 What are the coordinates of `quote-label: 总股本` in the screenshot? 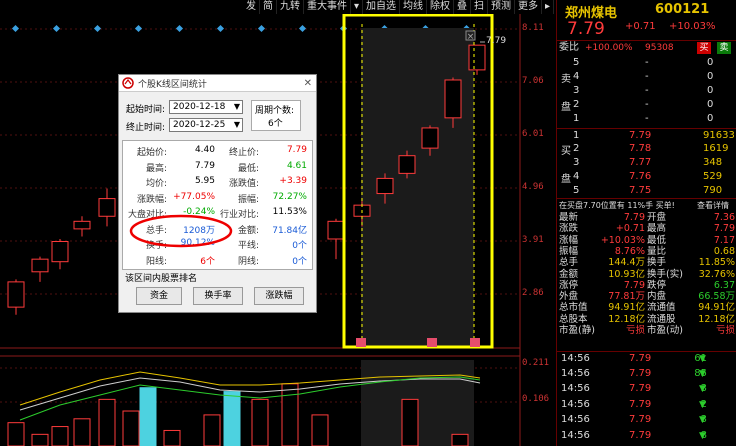 It's located at (573, 319).